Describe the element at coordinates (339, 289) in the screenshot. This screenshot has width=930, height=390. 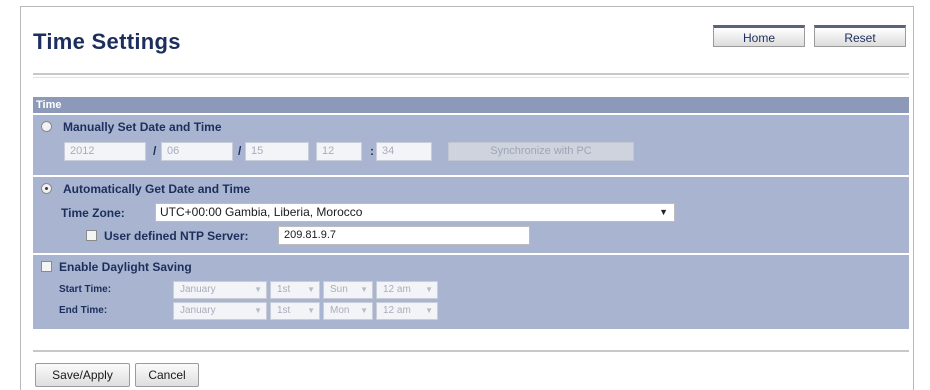
I see `start-day-value: Sun` at that location.